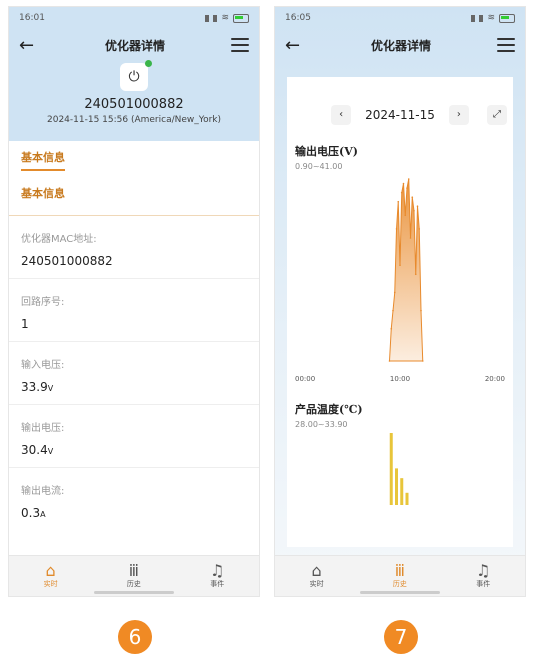  I want to click on field-label: 优化器MAC地址:, so click(59, 239).